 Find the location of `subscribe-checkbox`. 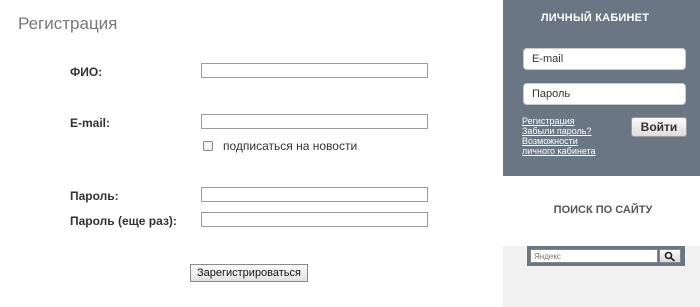

subscribe-checkbox is located at coordinates (208, 146).